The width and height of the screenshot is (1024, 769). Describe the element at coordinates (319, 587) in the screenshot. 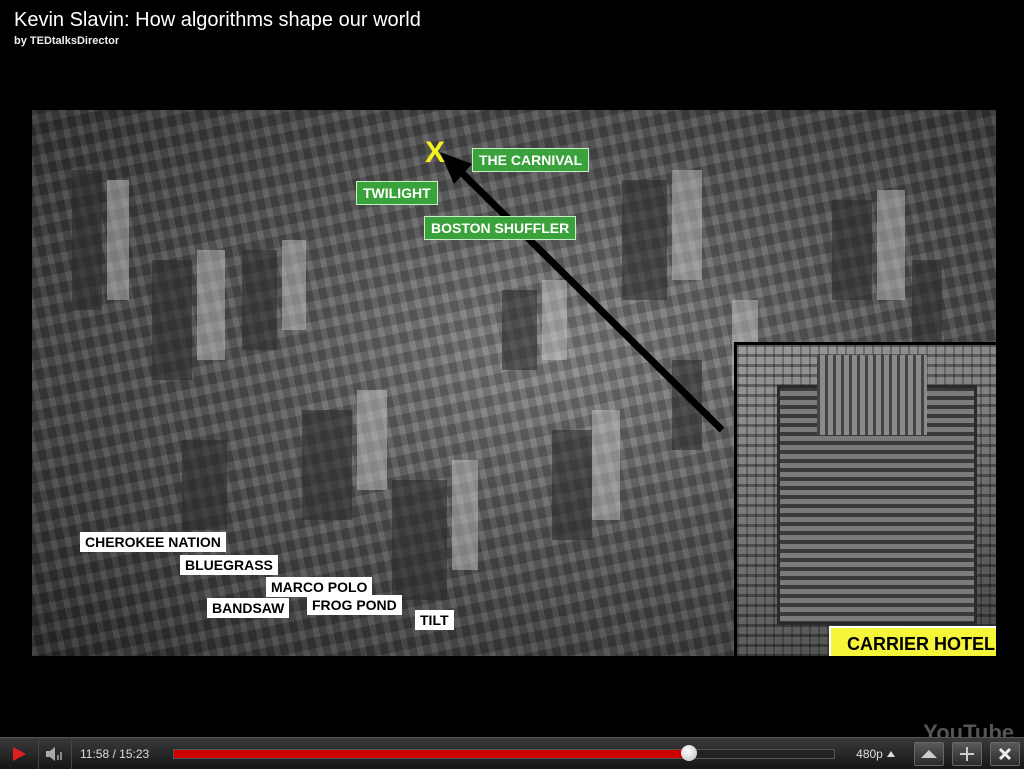

I see `map-label-marco-polo: MARCO POLO` at that location.